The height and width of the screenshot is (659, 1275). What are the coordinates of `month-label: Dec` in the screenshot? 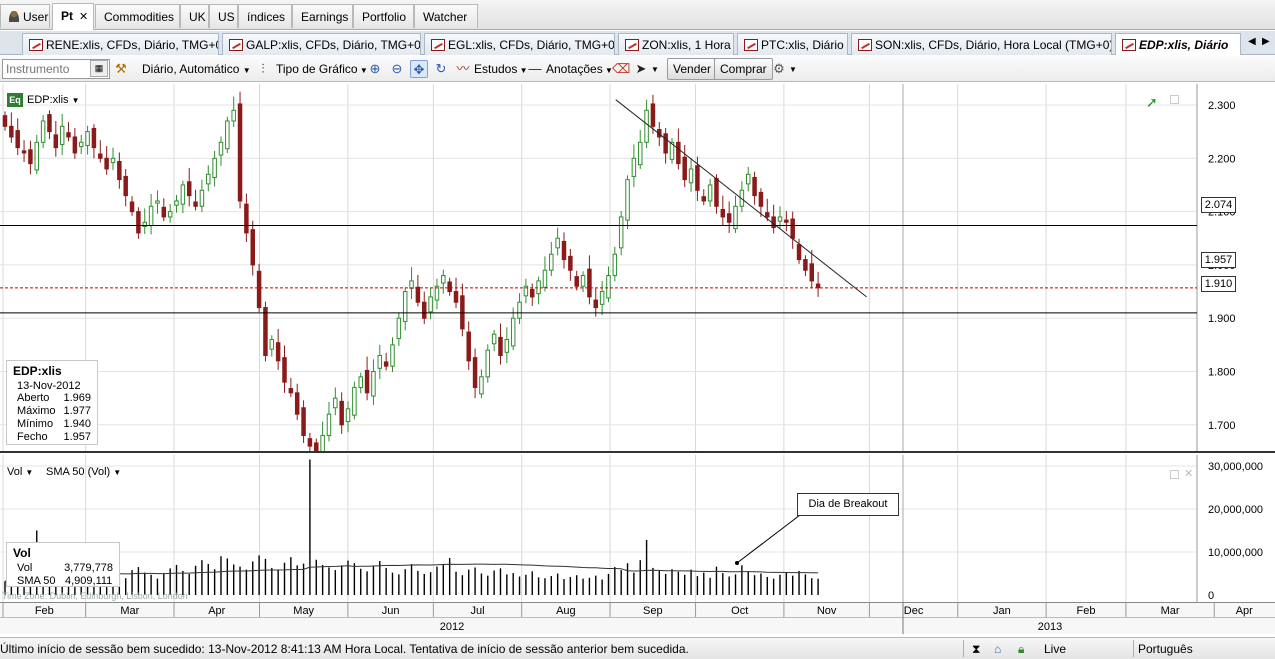 It's located at (914, 611).